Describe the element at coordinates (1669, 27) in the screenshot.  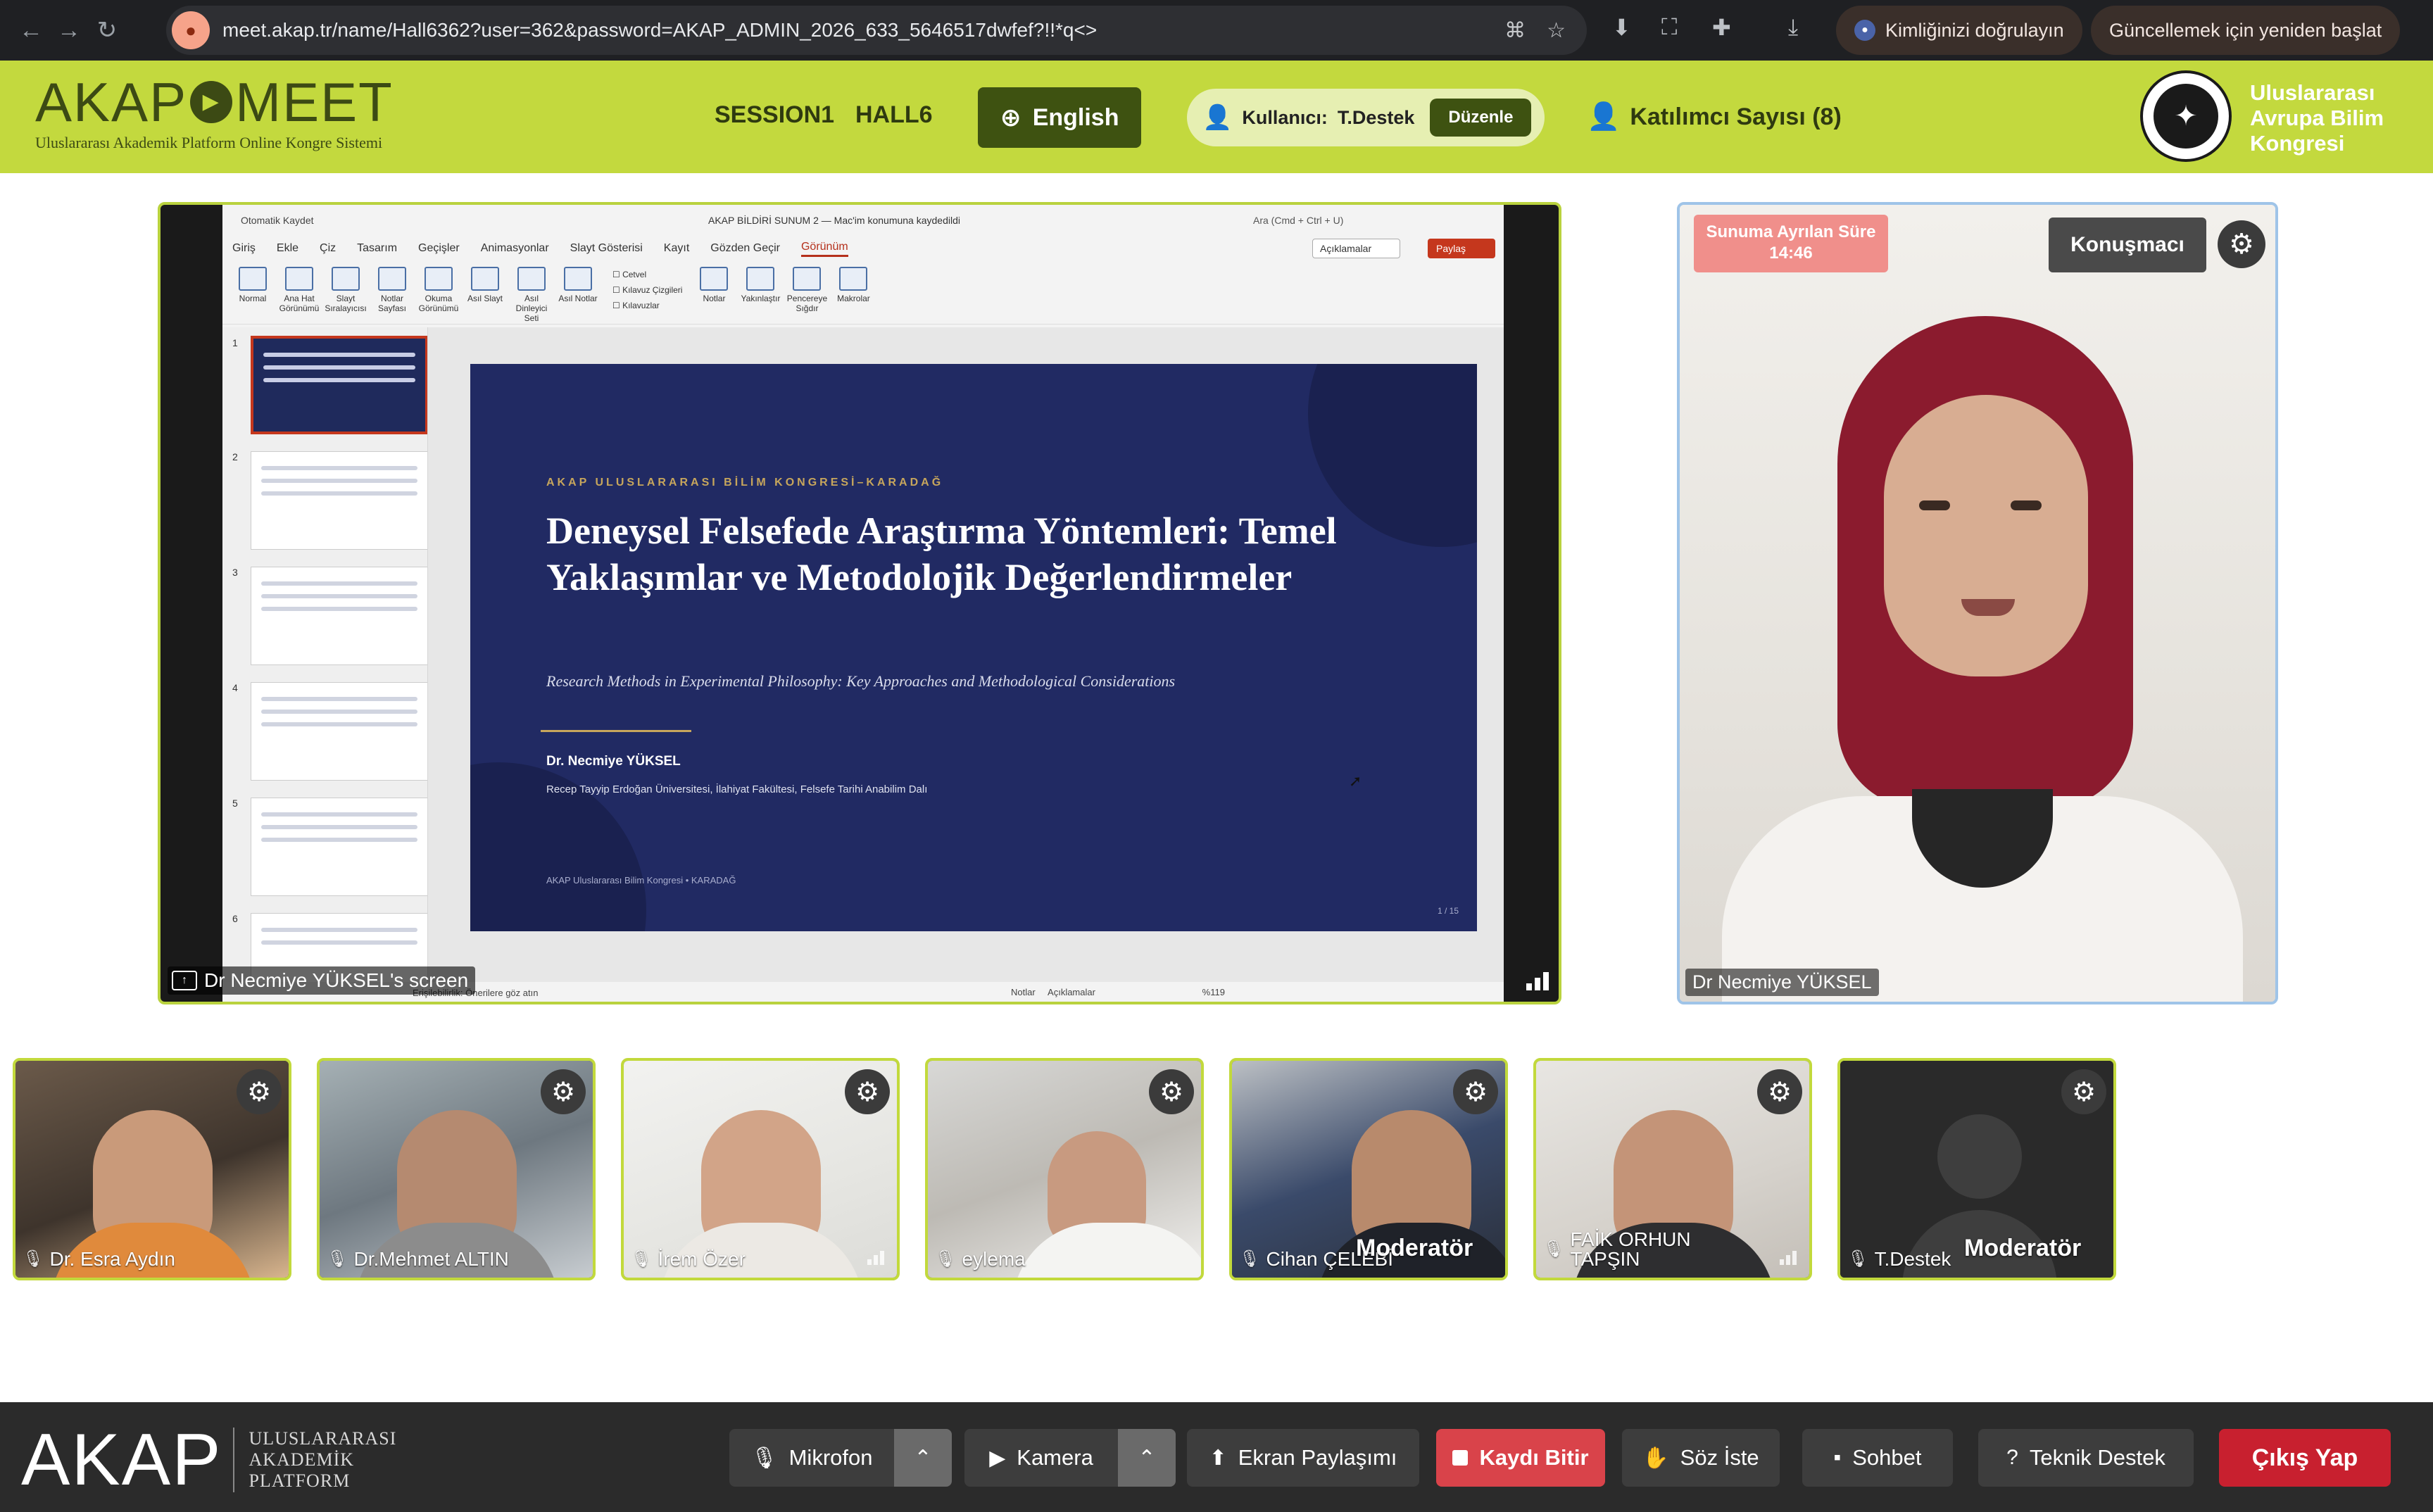
I see `screenshot-extension-icon: ⛶` at that location.